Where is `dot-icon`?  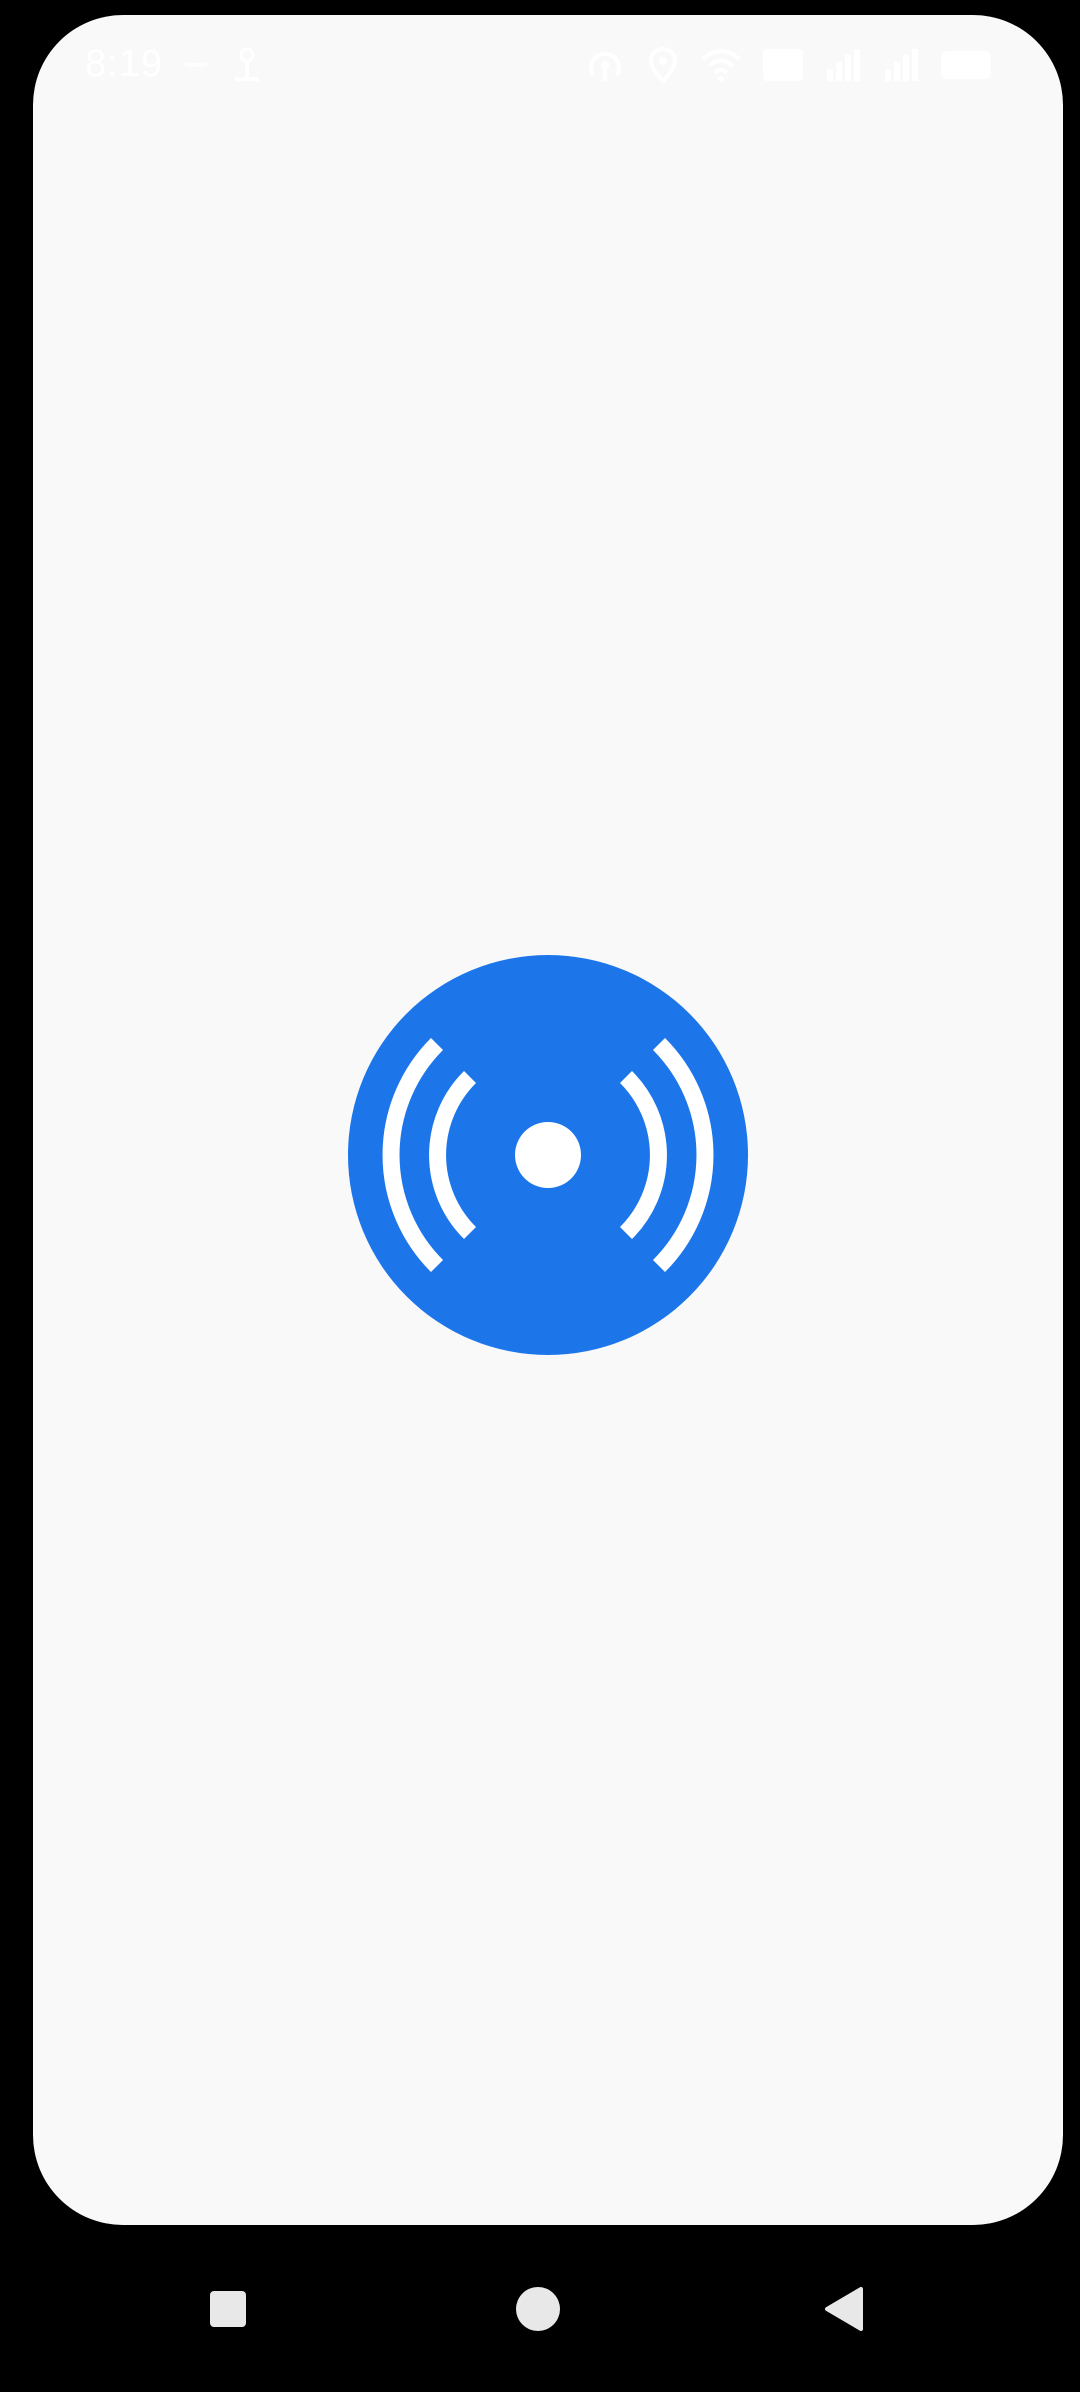
dot-icon is located at coordinates (196, 65).